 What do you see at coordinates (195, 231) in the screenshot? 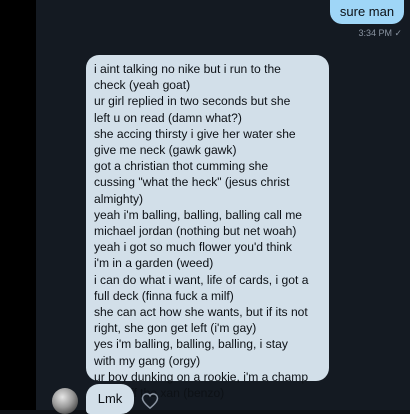
I see `message-line: michael jordan (nothing but net woah)` at bounding box center [195, 231].